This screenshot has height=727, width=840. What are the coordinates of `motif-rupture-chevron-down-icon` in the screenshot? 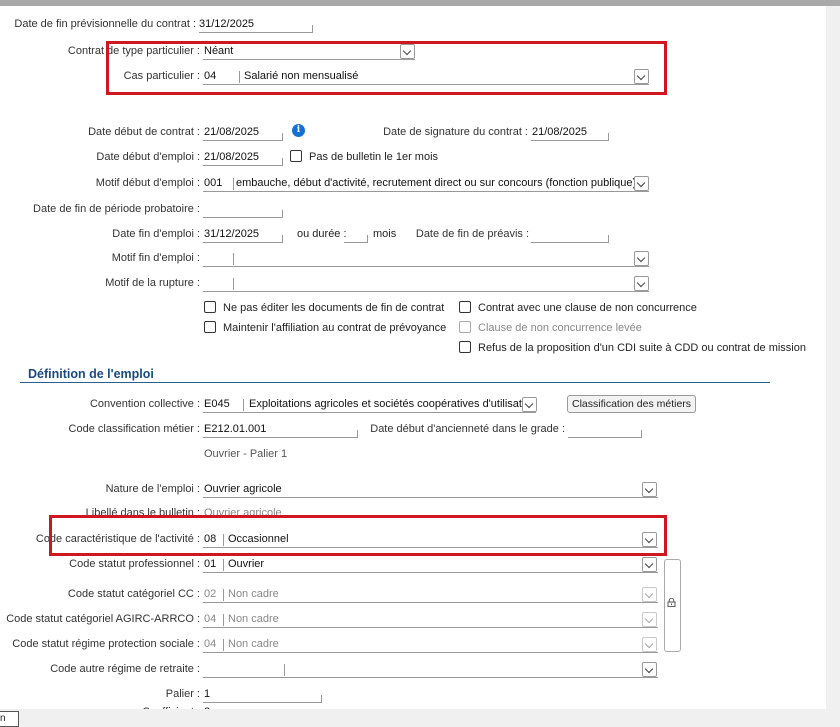 It's located at (641, 283).